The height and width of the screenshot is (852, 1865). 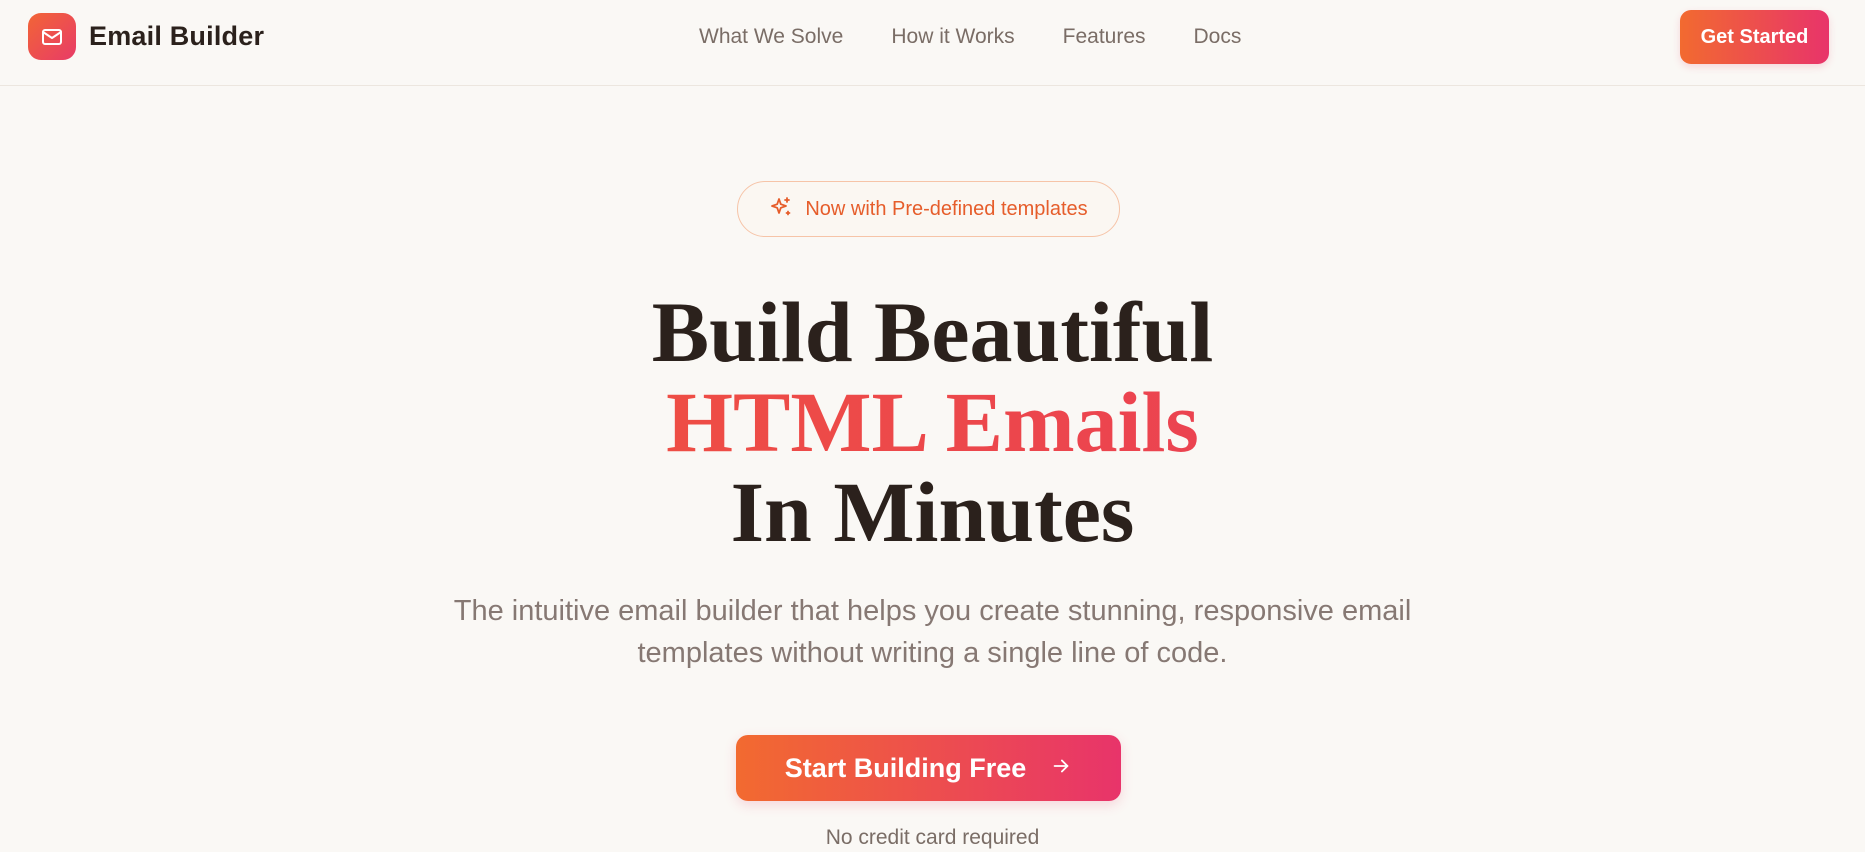 What do you see at coordinates (177, 36) in the screenshot?
I see `brand-name: Email Builder` at bounding box center [177, 36].